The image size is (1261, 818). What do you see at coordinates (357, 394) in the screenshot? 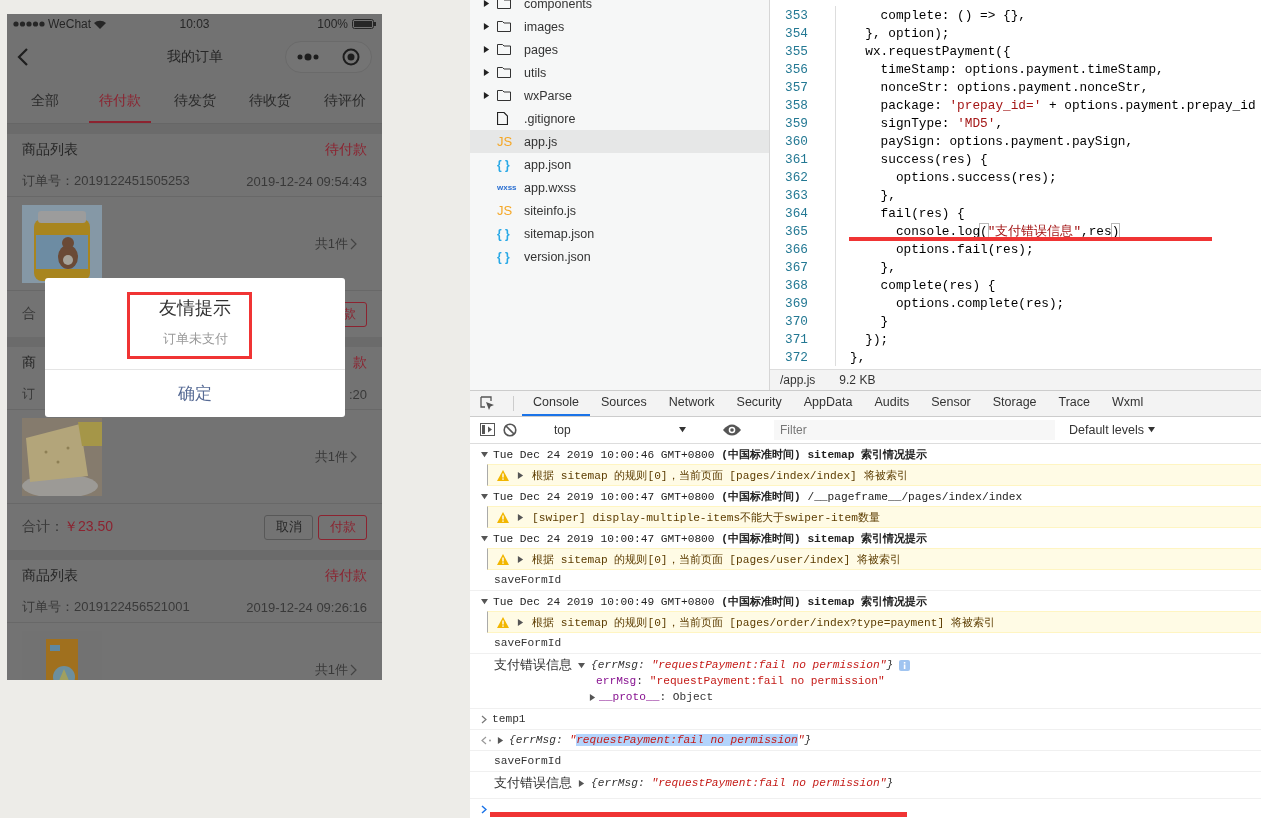
I see `order-time: :20` at bounding box center [357, 394].